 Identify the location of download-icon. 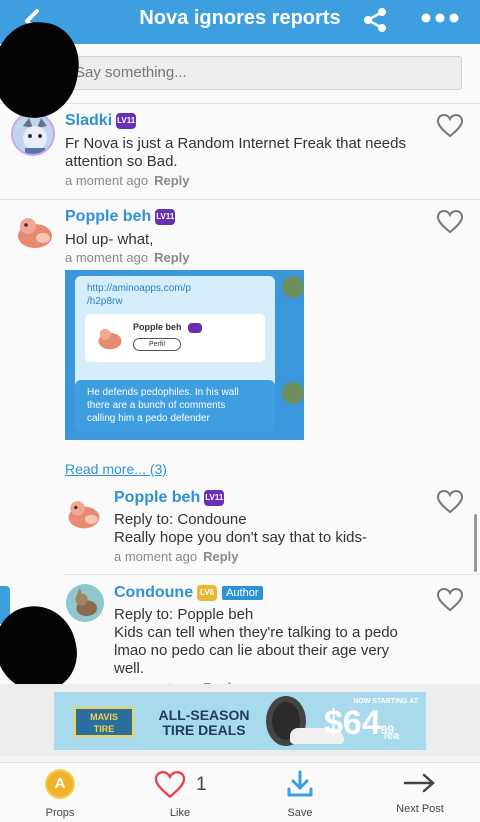
(300, 783).